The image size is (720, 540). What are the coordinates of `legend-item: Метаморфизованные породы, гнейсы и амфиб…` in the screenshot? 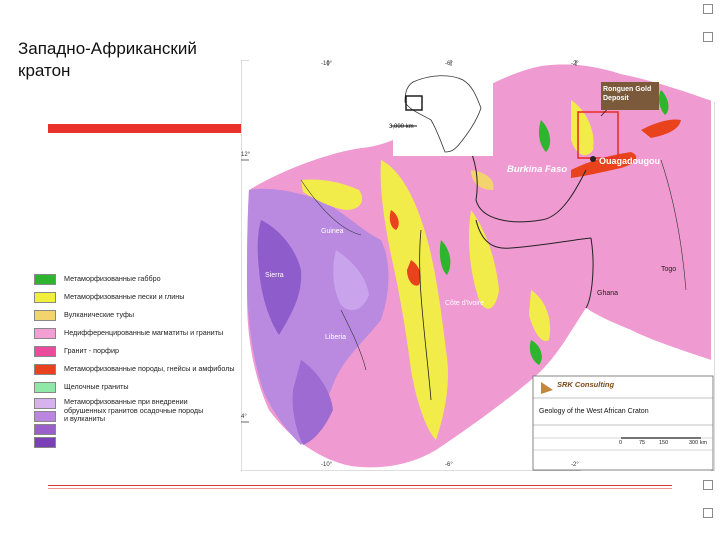 It's located at (134, 369).